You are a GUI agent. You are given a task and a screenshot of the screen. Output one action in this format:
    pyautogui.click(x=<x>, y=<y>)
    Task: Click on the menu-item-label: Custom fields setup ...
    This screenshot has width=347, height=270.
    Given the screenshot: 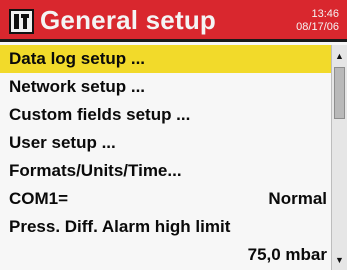 What is the action you would take?
    pyautogui.click(x=100, y=114)
    